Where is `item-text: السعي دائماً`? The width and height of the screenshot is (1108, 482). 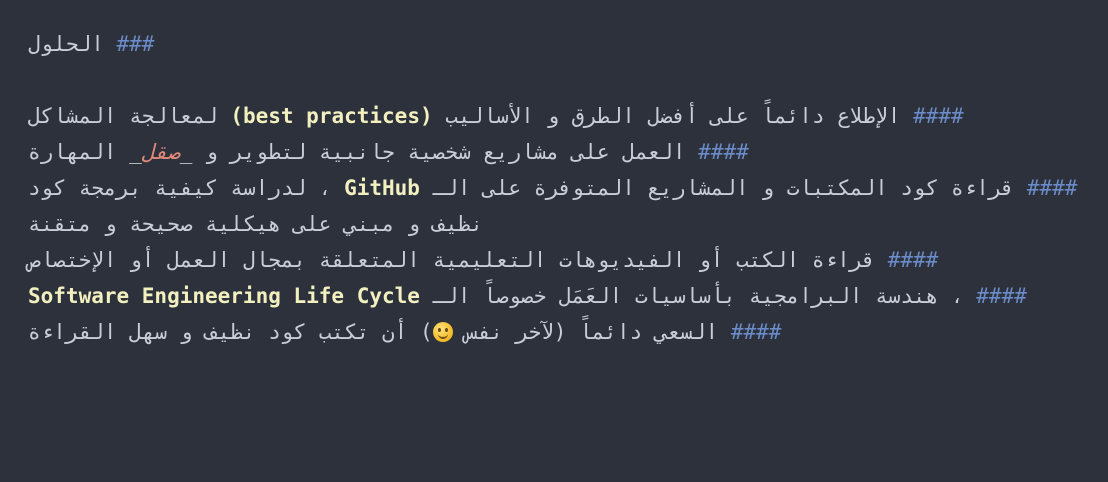 item-text: السعي دائماً is located at coordinates (649, 332).